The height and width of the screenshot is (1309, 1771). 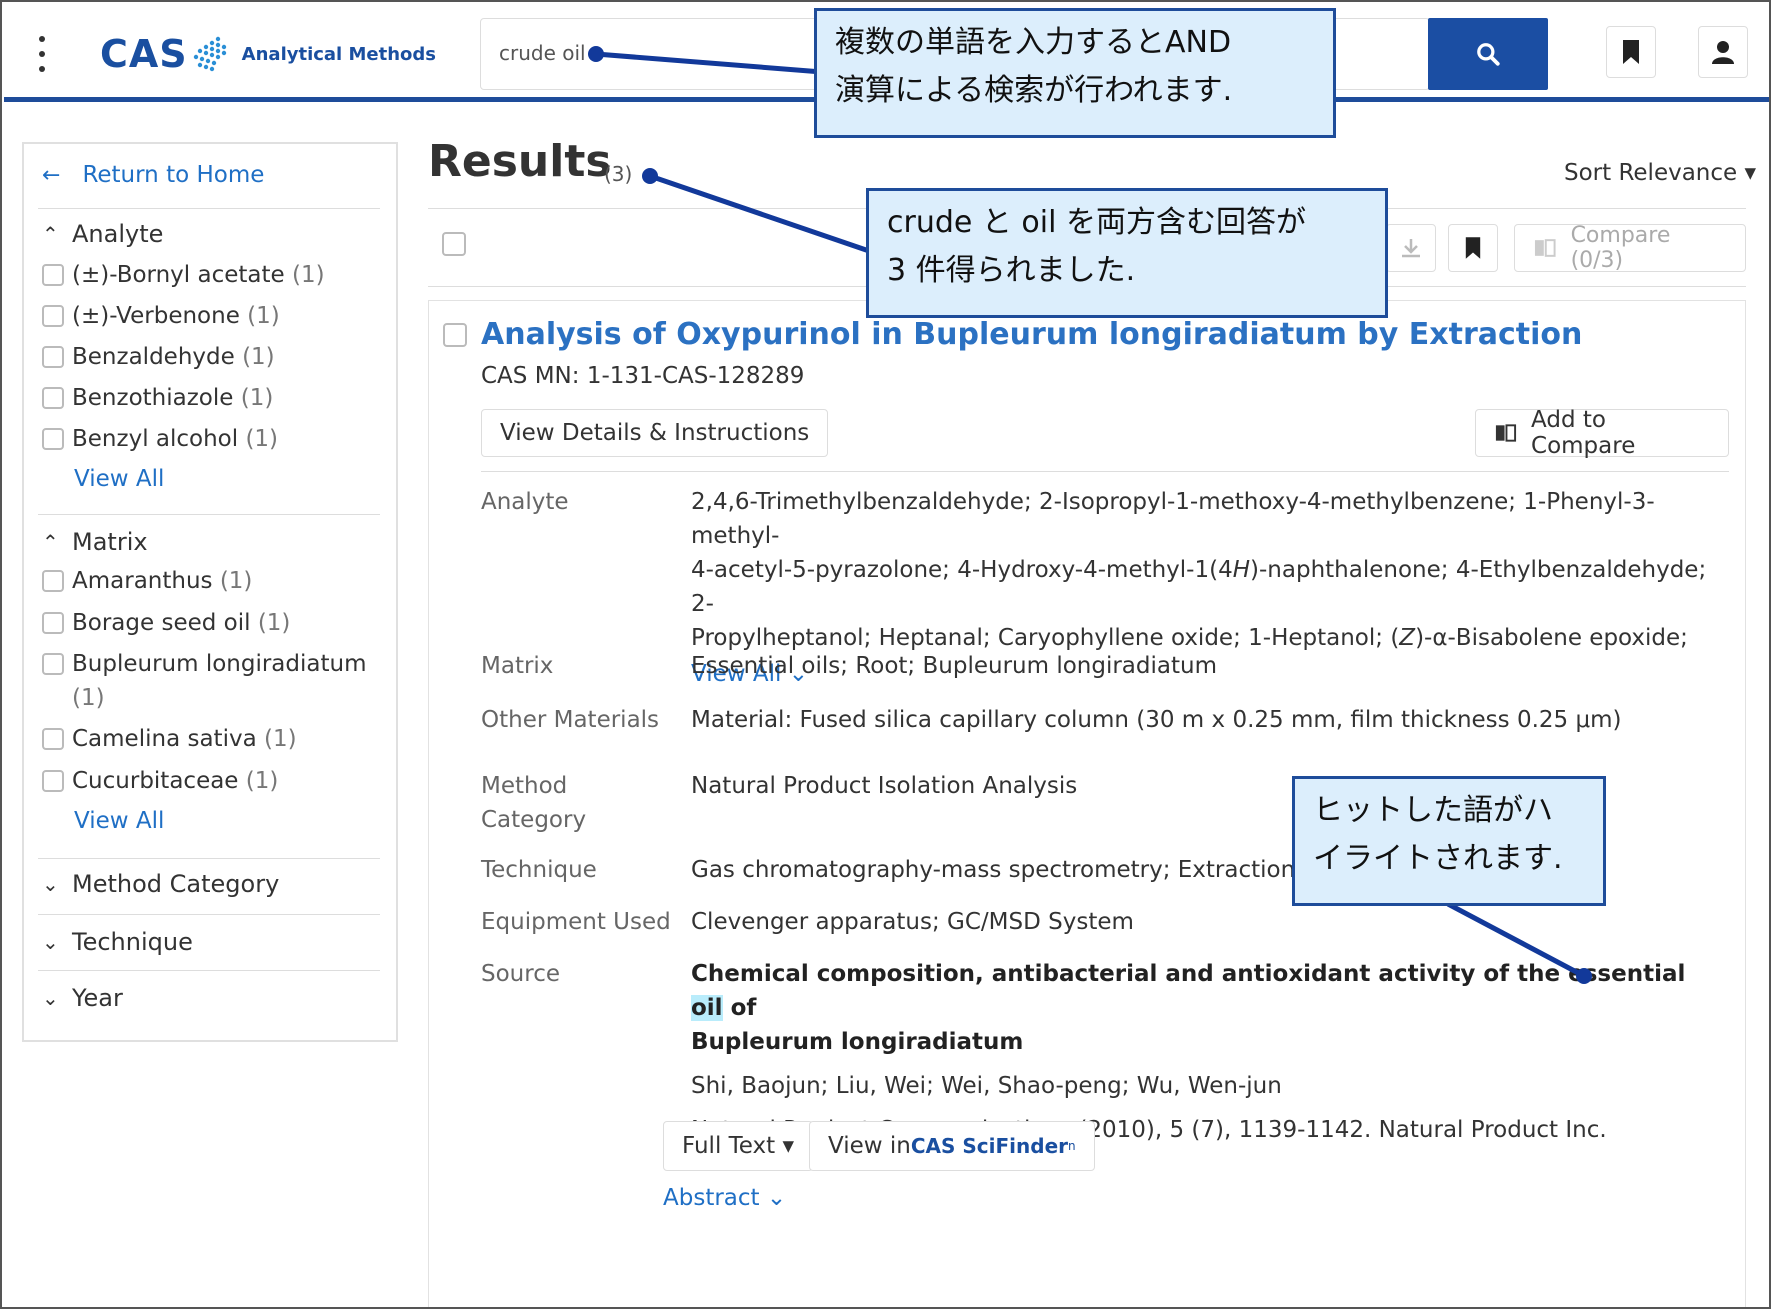 What do you see at coordinates (1127, 253) in the screenshot?
I see `callout-result-count: crude と oil を両方含む回答が 3 件得られました.` at bounding box center [1127, 253].